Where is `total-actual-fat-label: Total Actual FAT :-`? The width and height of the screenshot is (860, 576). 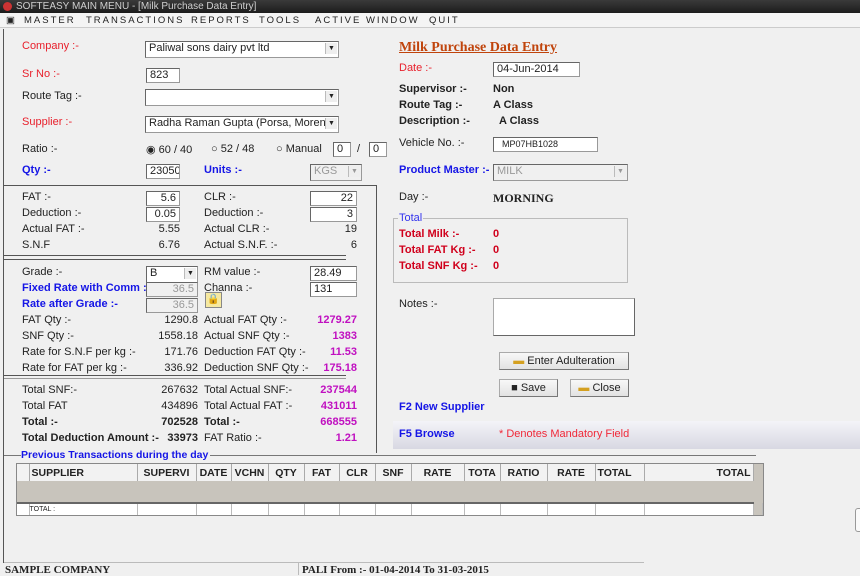
total-actual-fat-label: Total Actual FAT :- is located at coordinates (248, 406).